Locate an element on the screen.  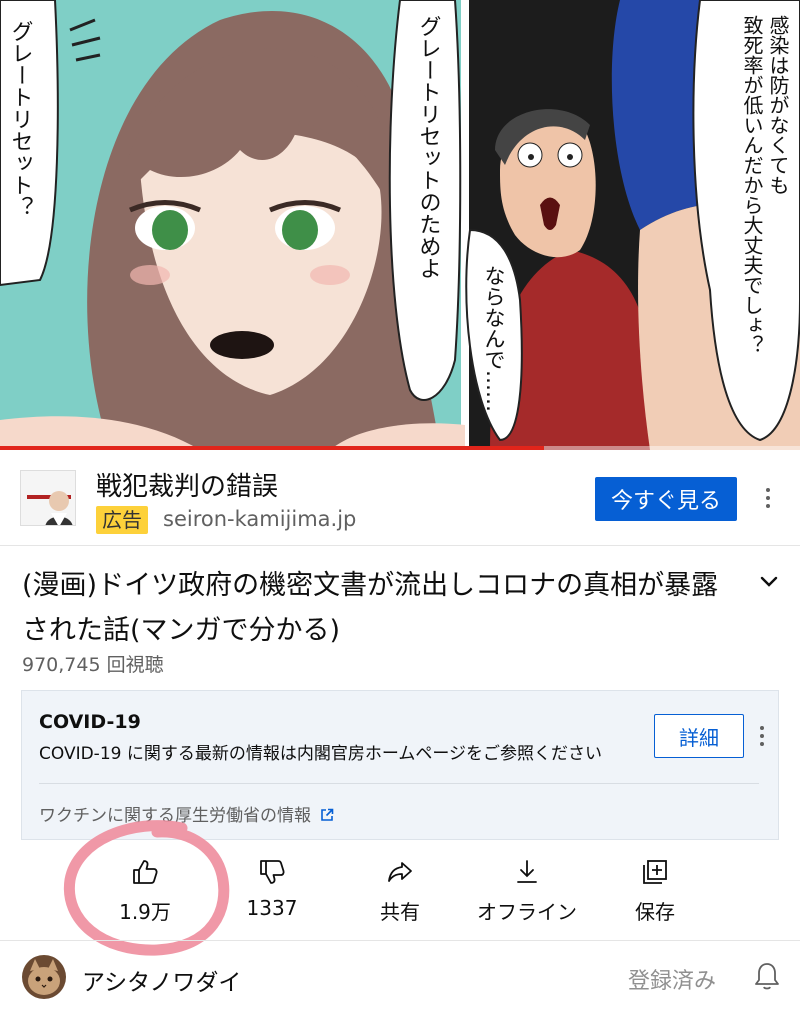
covid-more-icon is located at coordinates (762, 736).